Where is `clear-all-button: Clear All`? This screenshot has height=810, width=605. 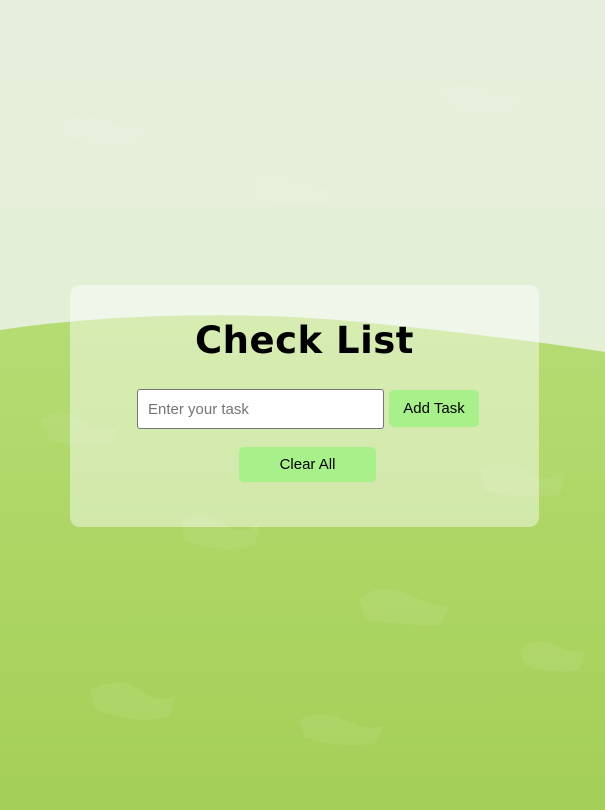
clear-all-button: Clear All is located at coordinates (307, 464).